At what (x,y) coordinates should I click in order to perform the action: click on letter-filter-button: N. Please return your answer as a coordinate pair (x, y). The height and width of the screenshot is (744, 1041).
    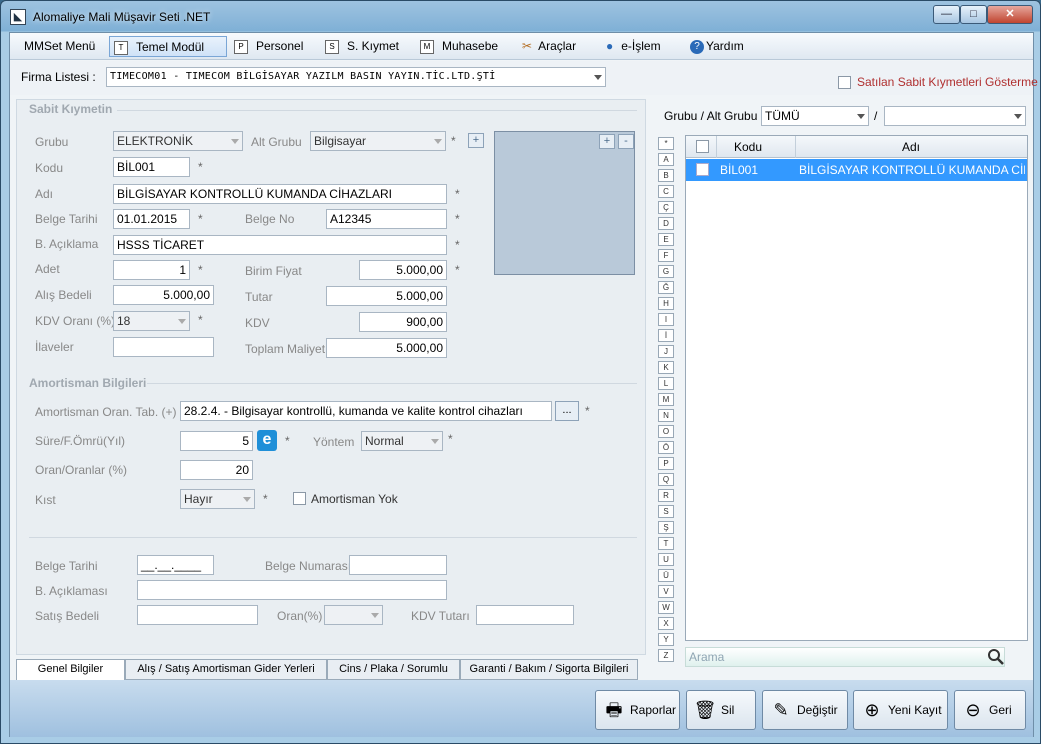
    Looking at the image, I should click on (666, 415).